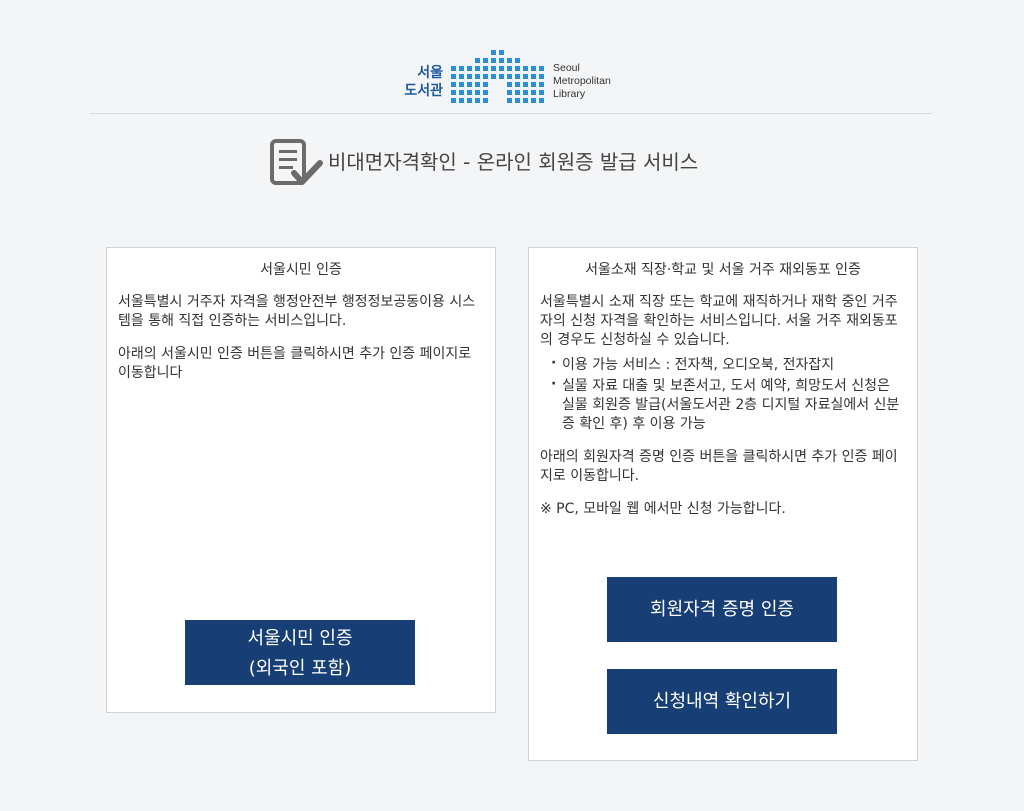 This screenshot has width=1024, height=811. What do you see at coordinates (418, 82) in the screenshot?
I see `logo-korean-text: 서울 도서관` at bounding box center [418, 82].